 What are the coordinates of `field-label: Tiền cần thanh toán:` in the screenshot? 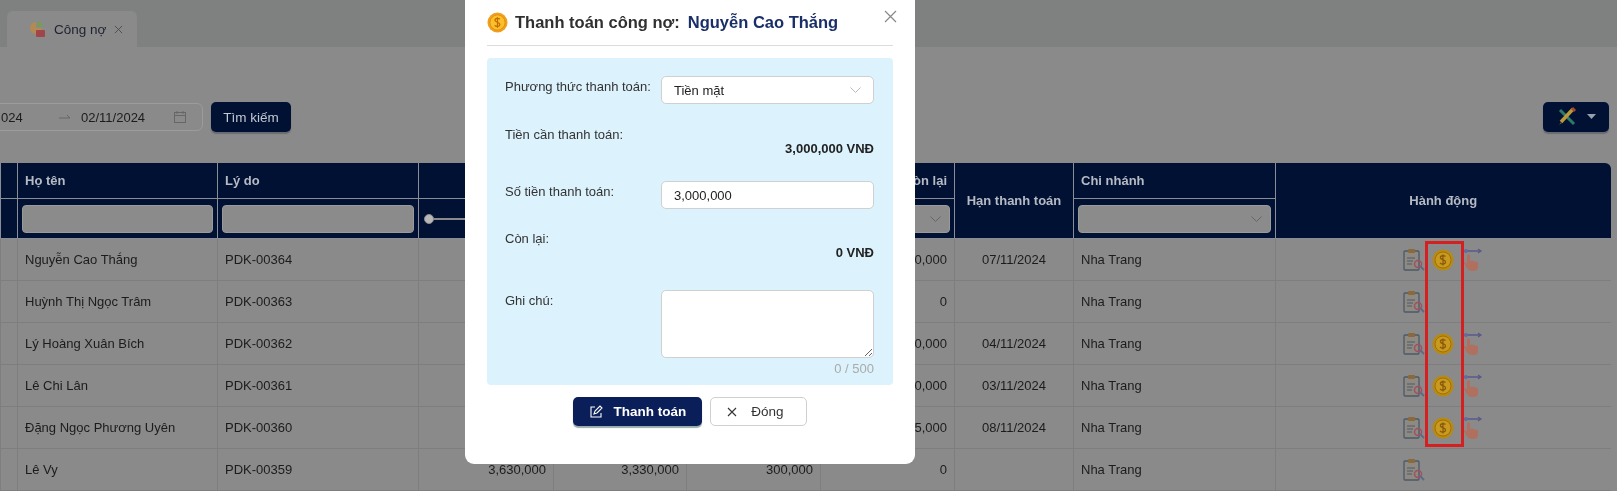 It's located at (564, 135).